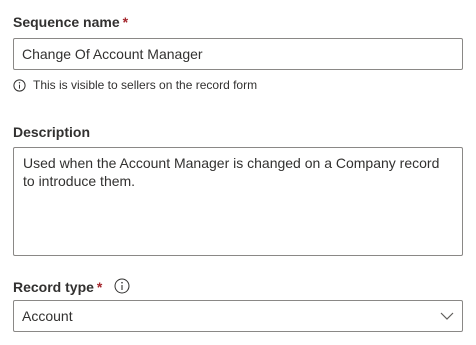 Image resolution: width=476 pixels, height=345 pixels. What do you see at coordinates (47, 316) in the screenshot?
I see `record-type-selected-value: Account` at bounding box center [47, 316].